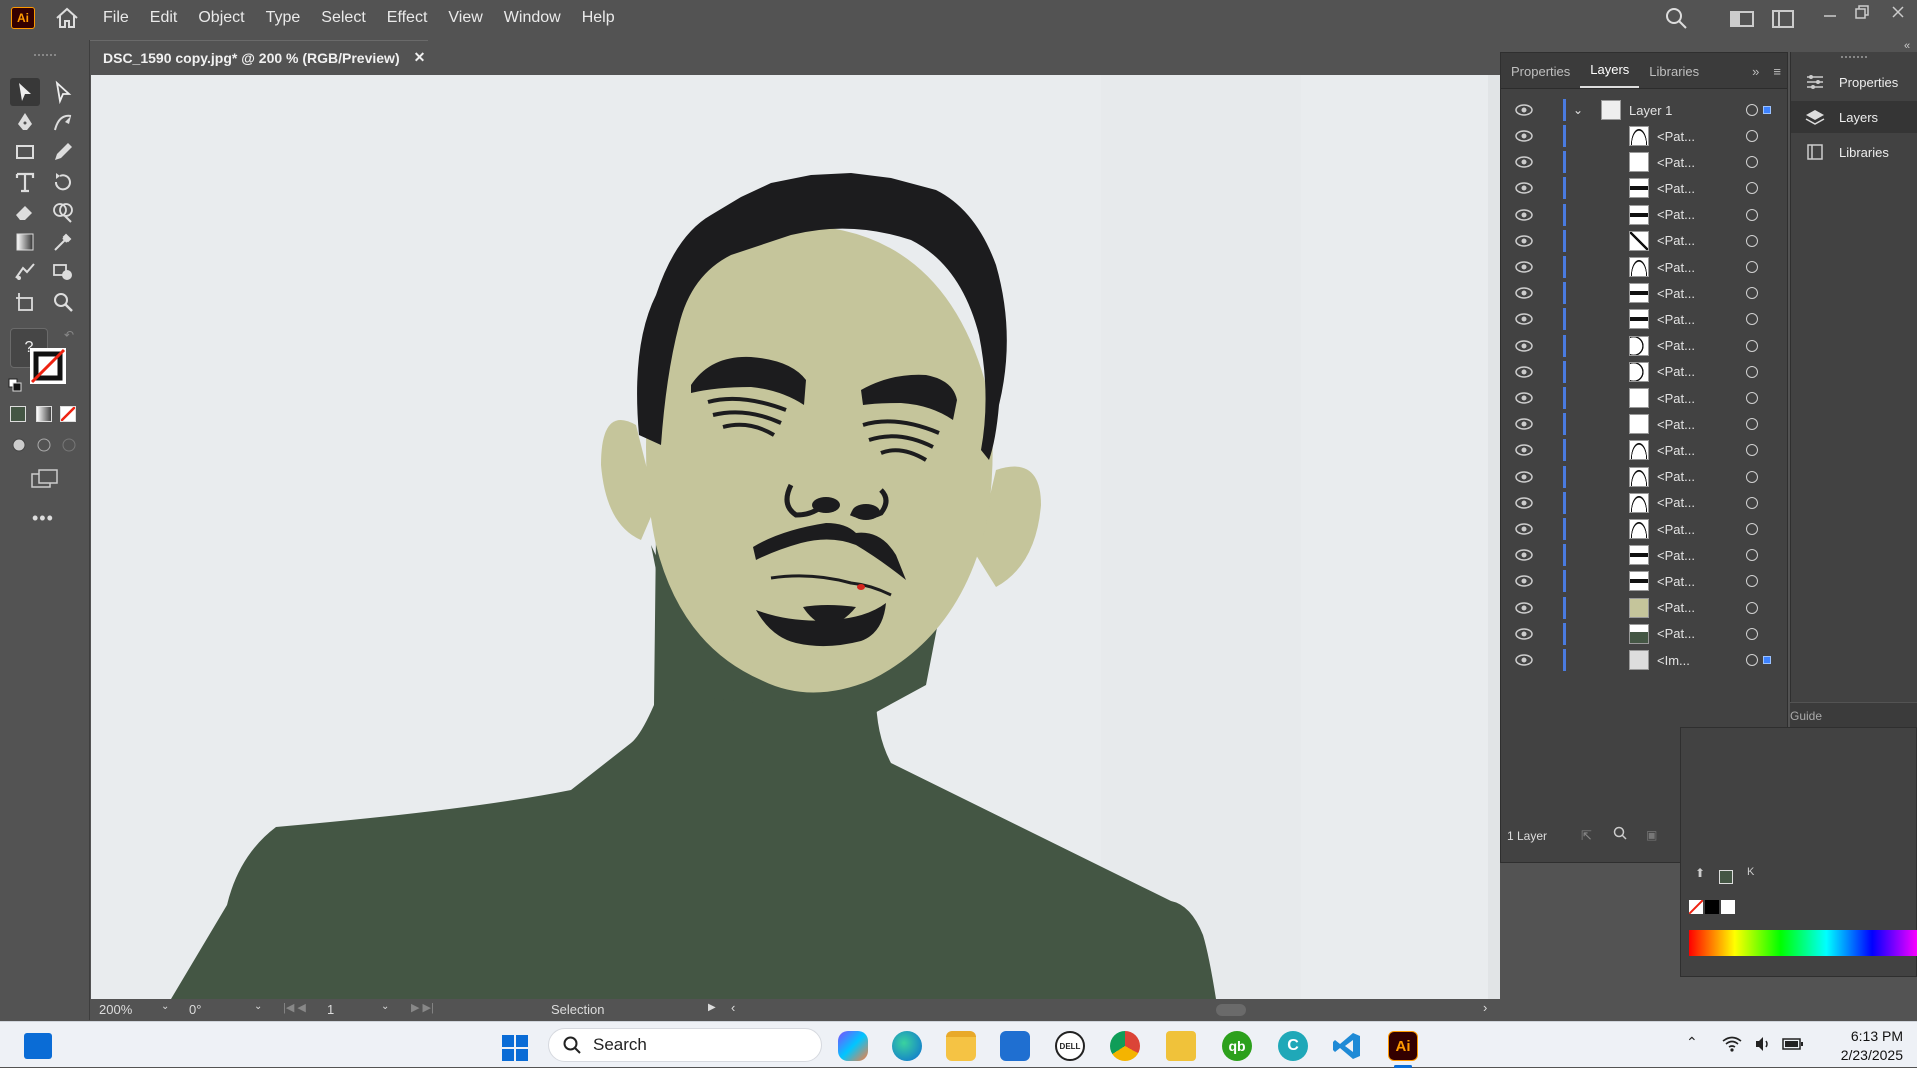 The height and width of the screenshot is (1068, 1917). What do you see at coordinates (63, 212) in the screenshot?
I see `shape-builder-tool-icon` at bounding box center [63, 212].